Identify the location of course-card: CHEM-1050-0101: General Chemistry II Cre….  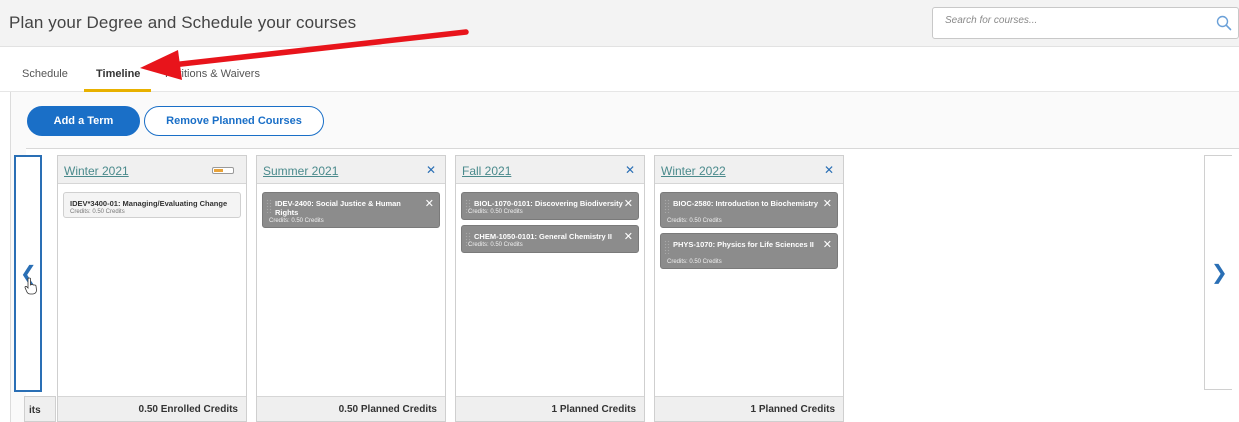
(550, 239).